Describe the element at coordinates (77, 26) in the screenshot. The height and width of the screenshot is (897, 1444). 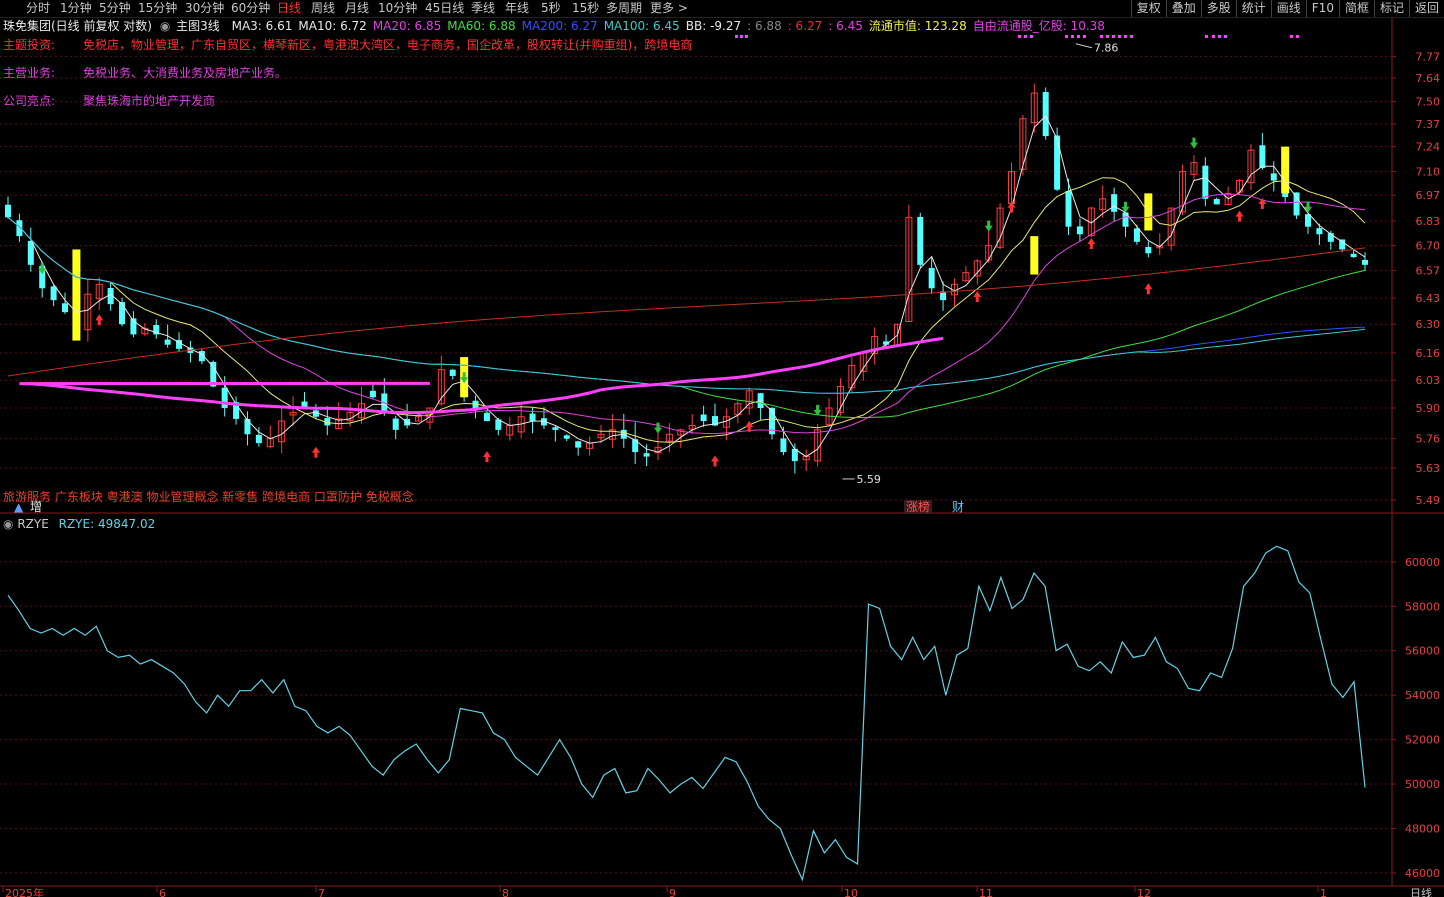
I see `stock-title: 珠免集团(日线 前复权 对数)` at that location.